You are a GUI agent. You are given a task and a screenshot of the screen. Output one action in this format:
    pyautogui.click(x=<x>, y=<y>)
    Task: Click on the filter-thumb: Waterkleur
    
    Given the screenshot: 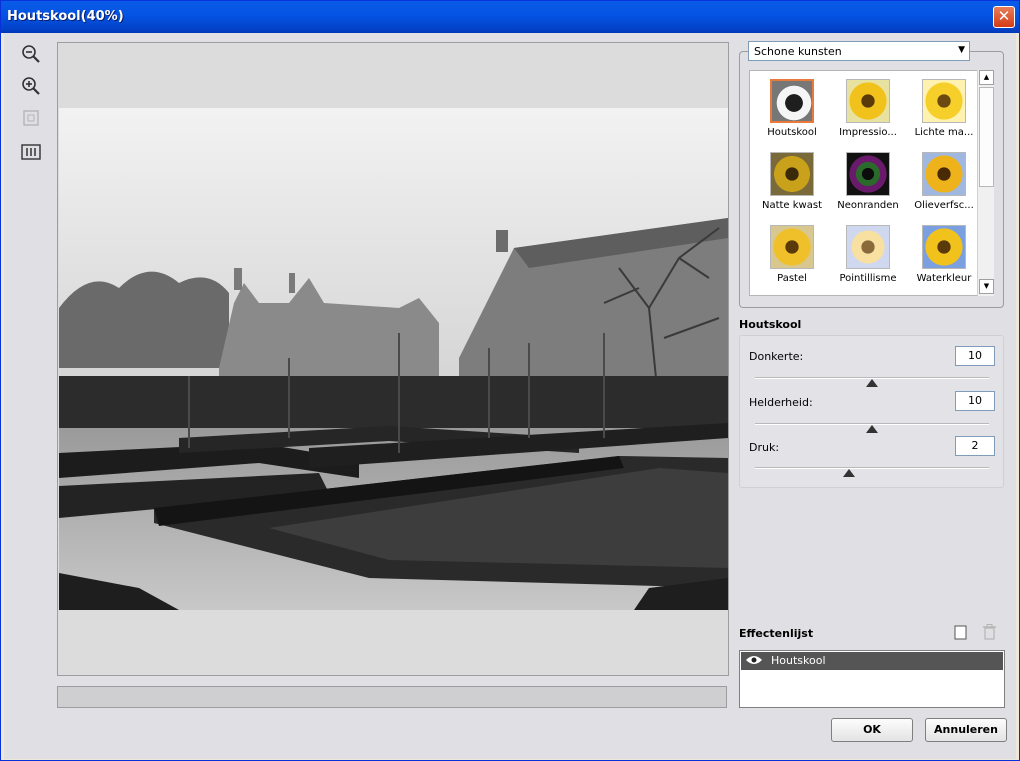 What is the action you would take?
    pyautogui.click(x=944, y=257)
    